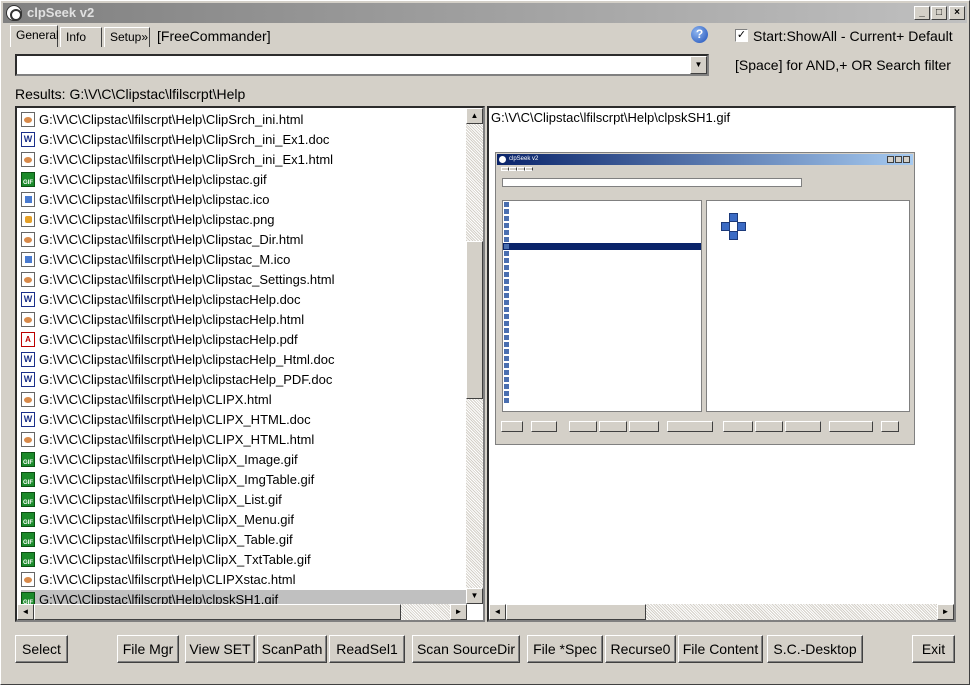 The height and width of the screenshot is (685, 970). I want to click on search-combobox: ▼, so click(362, 65).